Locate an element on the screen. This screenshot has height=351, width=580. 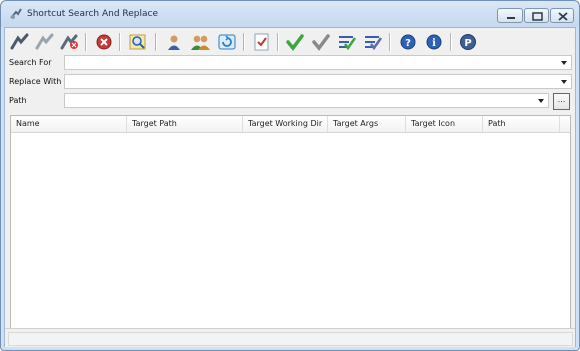
title-bar: Shortcut Search And Replace is located at coordinates (290, 14).